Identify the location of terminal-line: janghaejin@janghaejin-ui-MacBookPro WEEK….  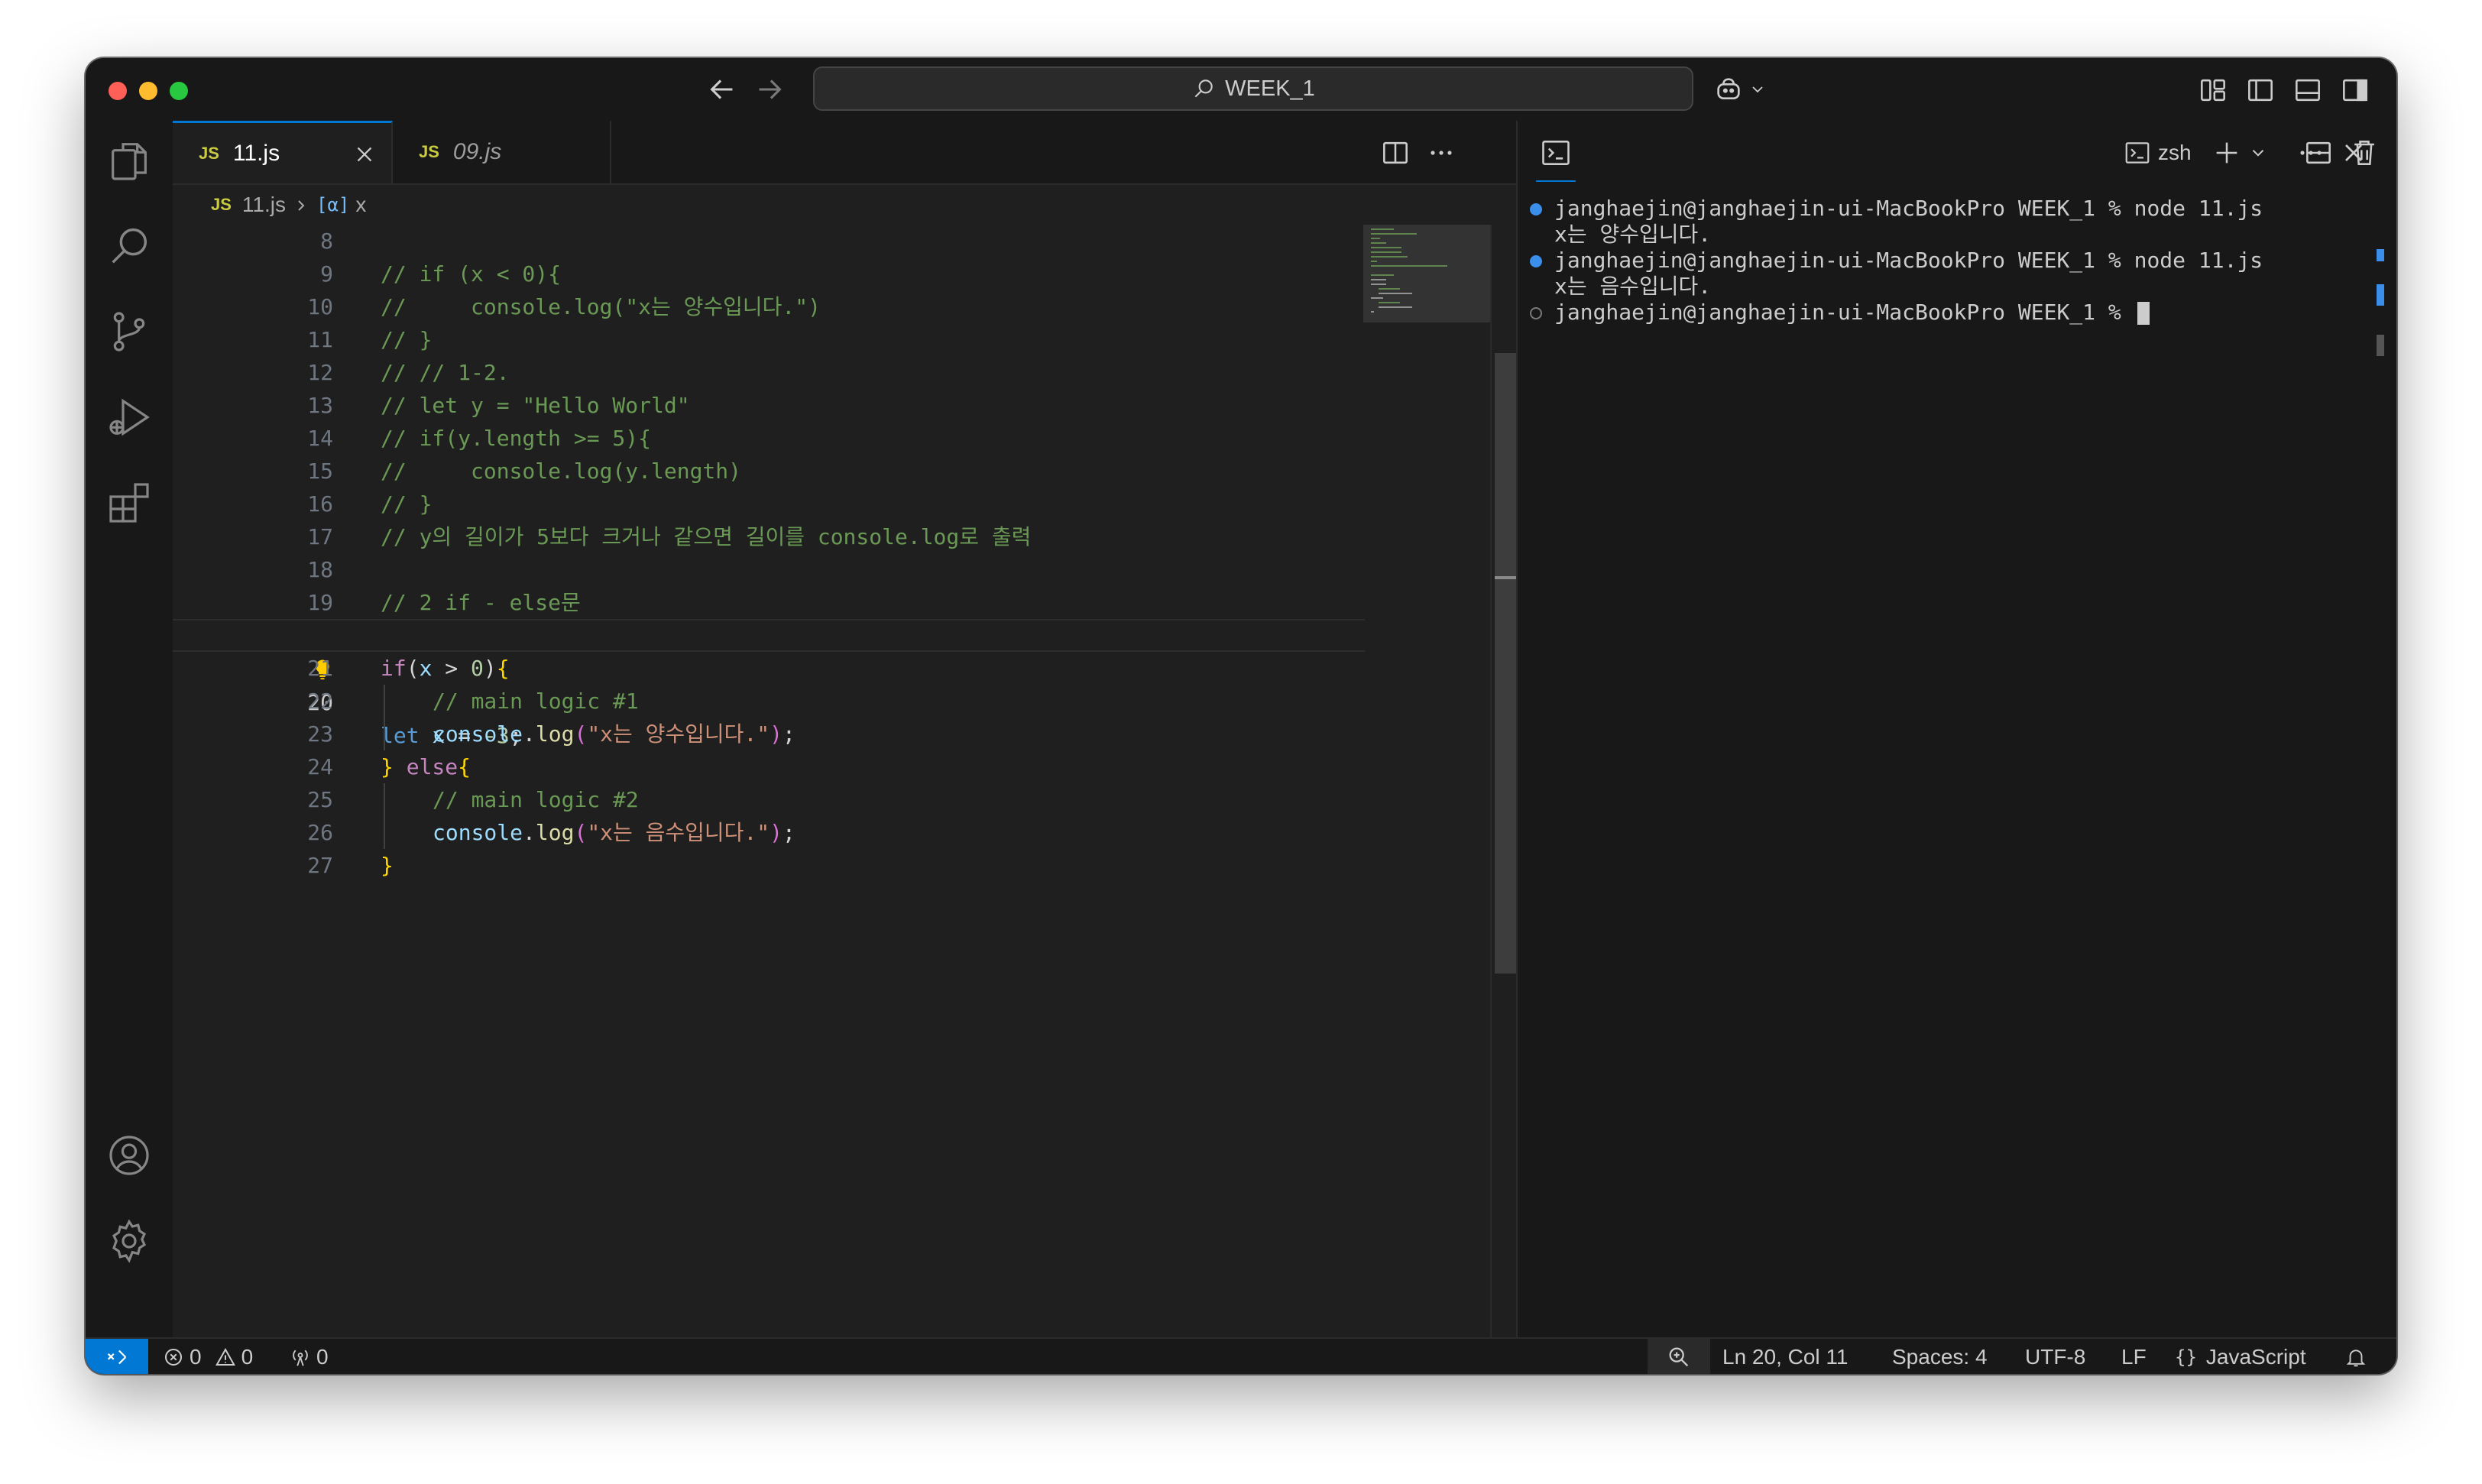
(1908, 209).